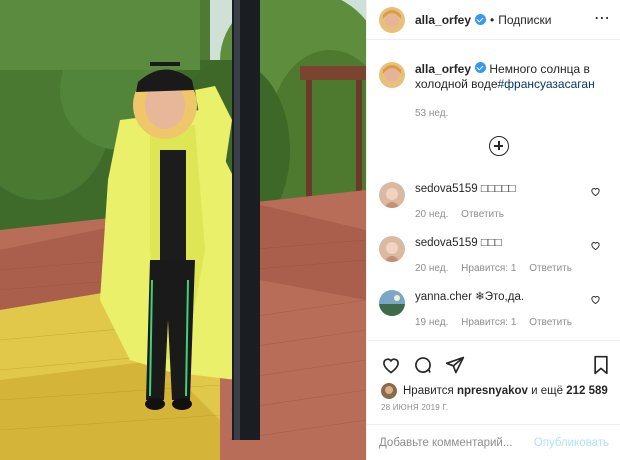 The height and width of the screenshot is (460, 620). What do you see at coordinates (431, 322) in the screenshot?
I see `comment-time: 19 нед.` at bounding box center [431, 322].